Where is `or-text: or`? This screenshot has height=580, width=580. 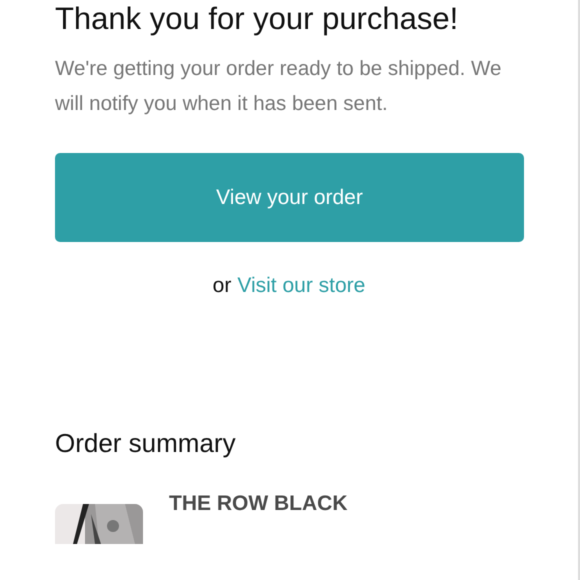
or-text: or is located at coordinates (222, 286).